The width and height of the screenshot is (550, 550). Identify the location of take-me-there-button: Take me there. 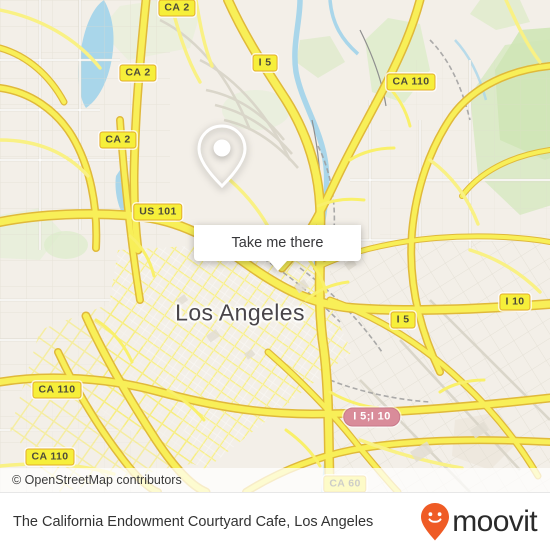
(277, 243).